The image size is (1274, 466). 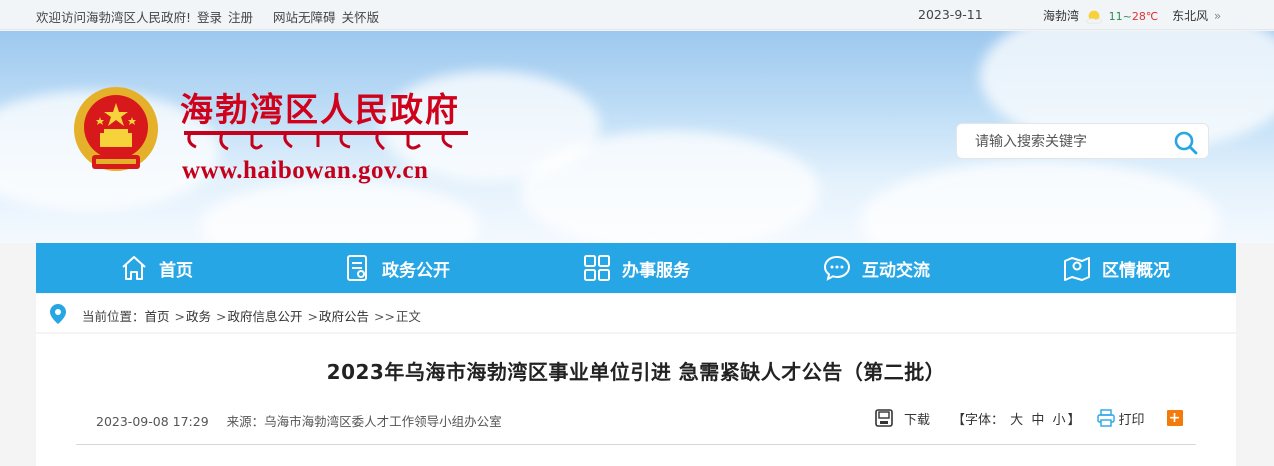 I want to click on login-link: 登录, so click(x=209, y=17).